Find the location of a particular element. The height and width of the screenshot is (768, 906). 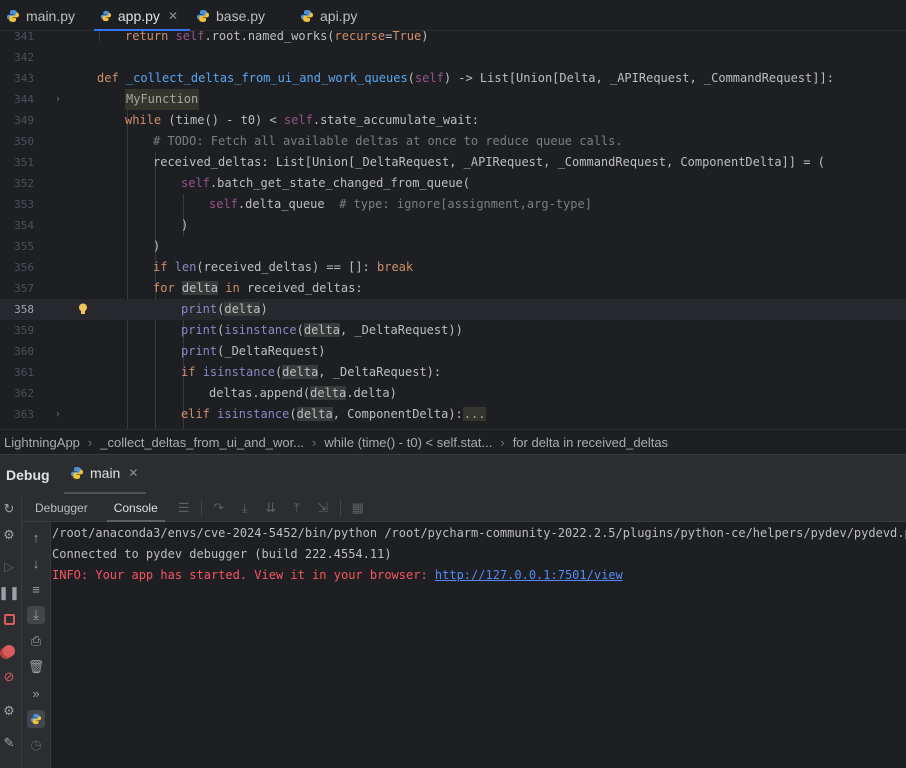

code-line: 356 if len(received_deltas) == []: break is located at coordinates (453, 267).